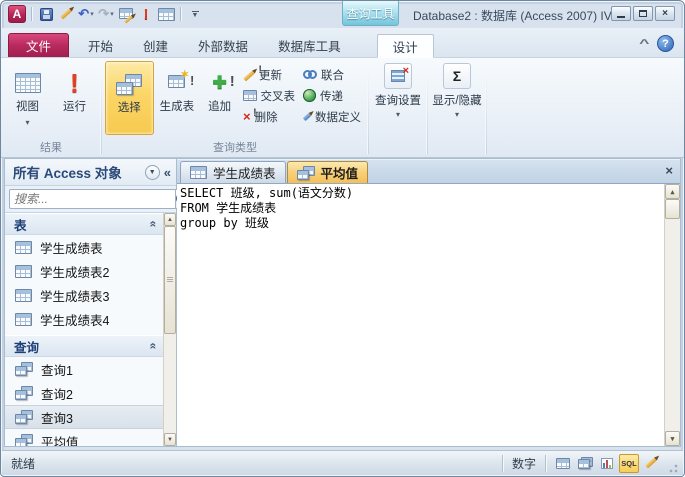 The height and width of the screenshot is (477, 685). I want to click on ribbon-group-results: 视图 ▾ ! 运行 结果, so click(51, 107).